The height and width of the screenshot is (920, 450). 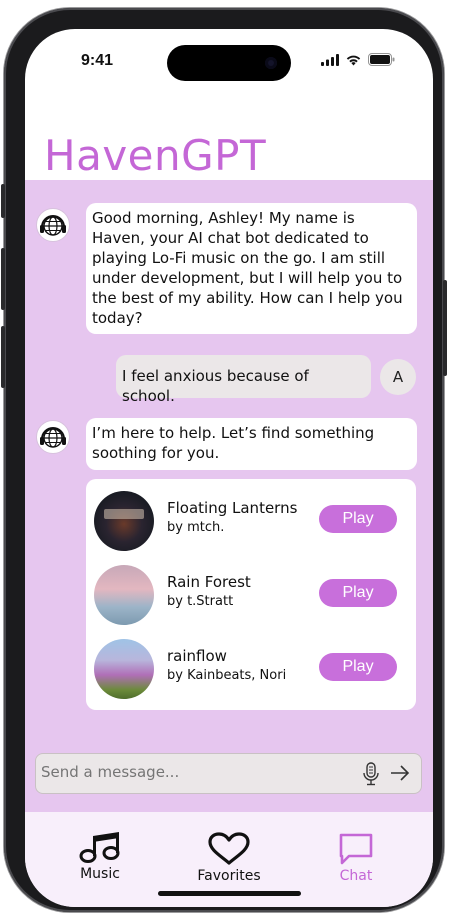 I want to click on status-time: 9:41, so click(x=97, y=60).